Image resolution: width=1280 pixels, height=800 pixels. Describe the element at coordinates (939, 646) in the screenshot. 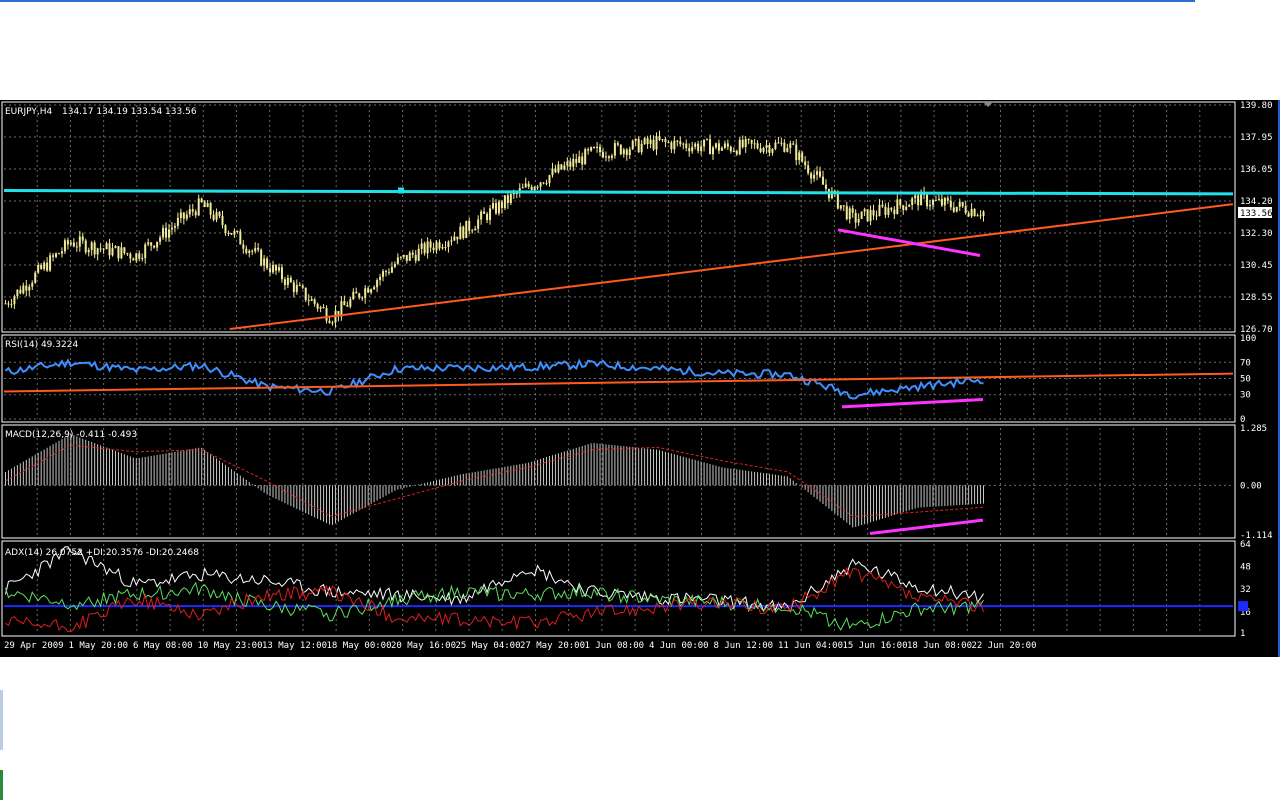

I see `time-tick-label: 18 Jun 08:00` at that location.